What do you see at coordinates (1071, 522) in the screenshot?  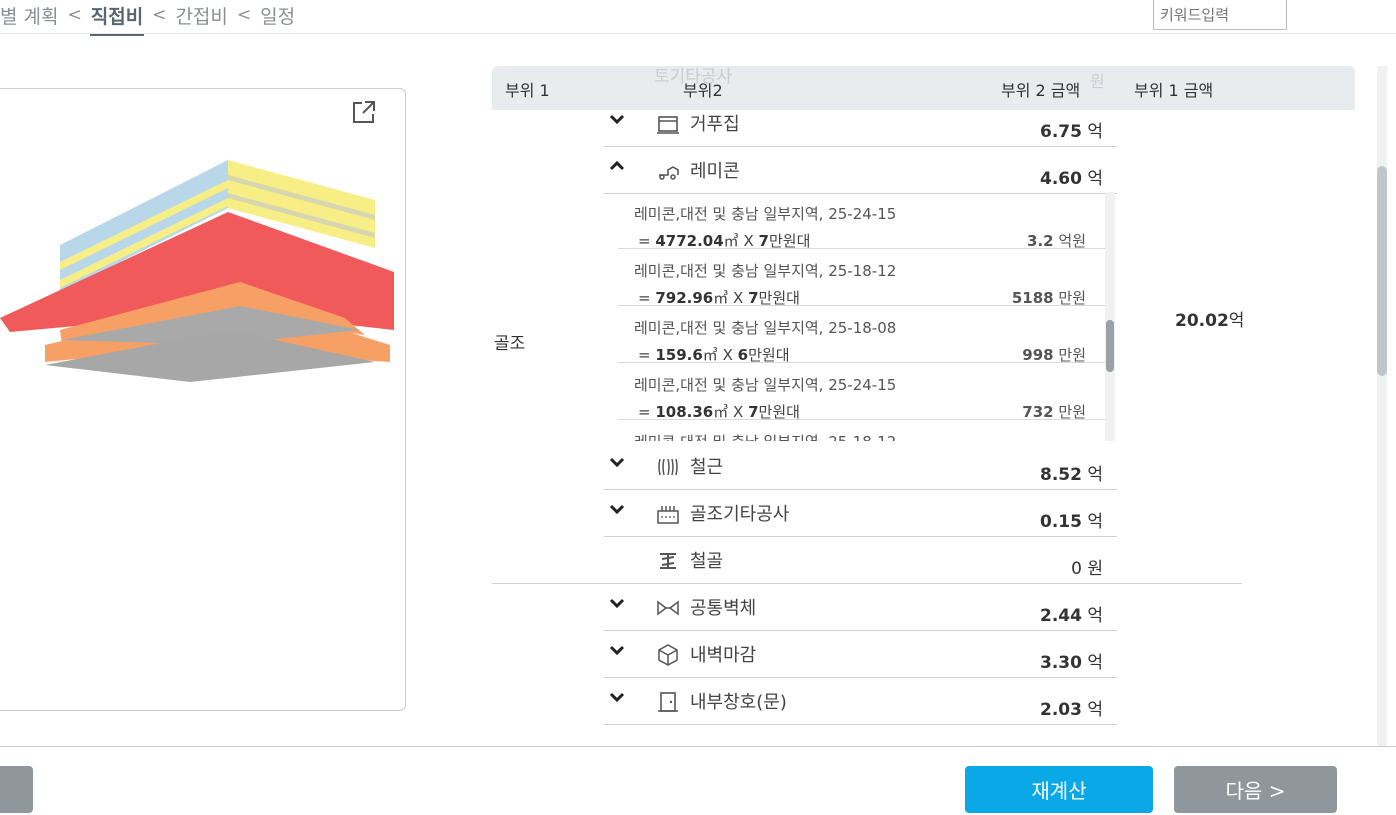 I see `row-amount: 0.15 억` at bounding box center [1071, 522].